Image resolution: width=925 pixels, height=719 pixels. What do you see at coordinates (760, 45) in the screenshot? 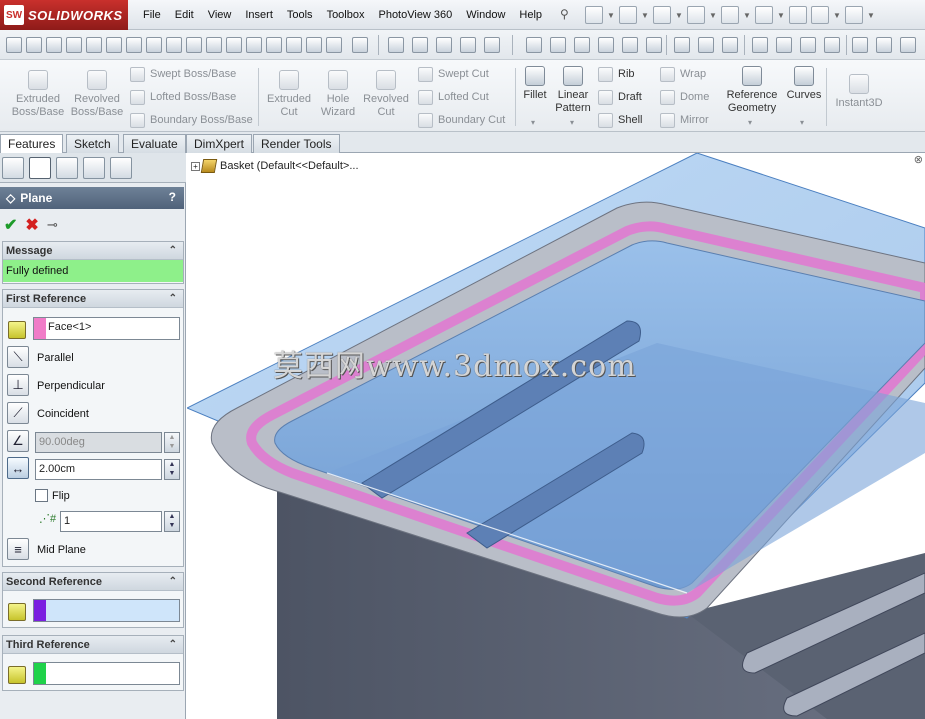
I see `section-view-icon` at bounding box center [760, 45].